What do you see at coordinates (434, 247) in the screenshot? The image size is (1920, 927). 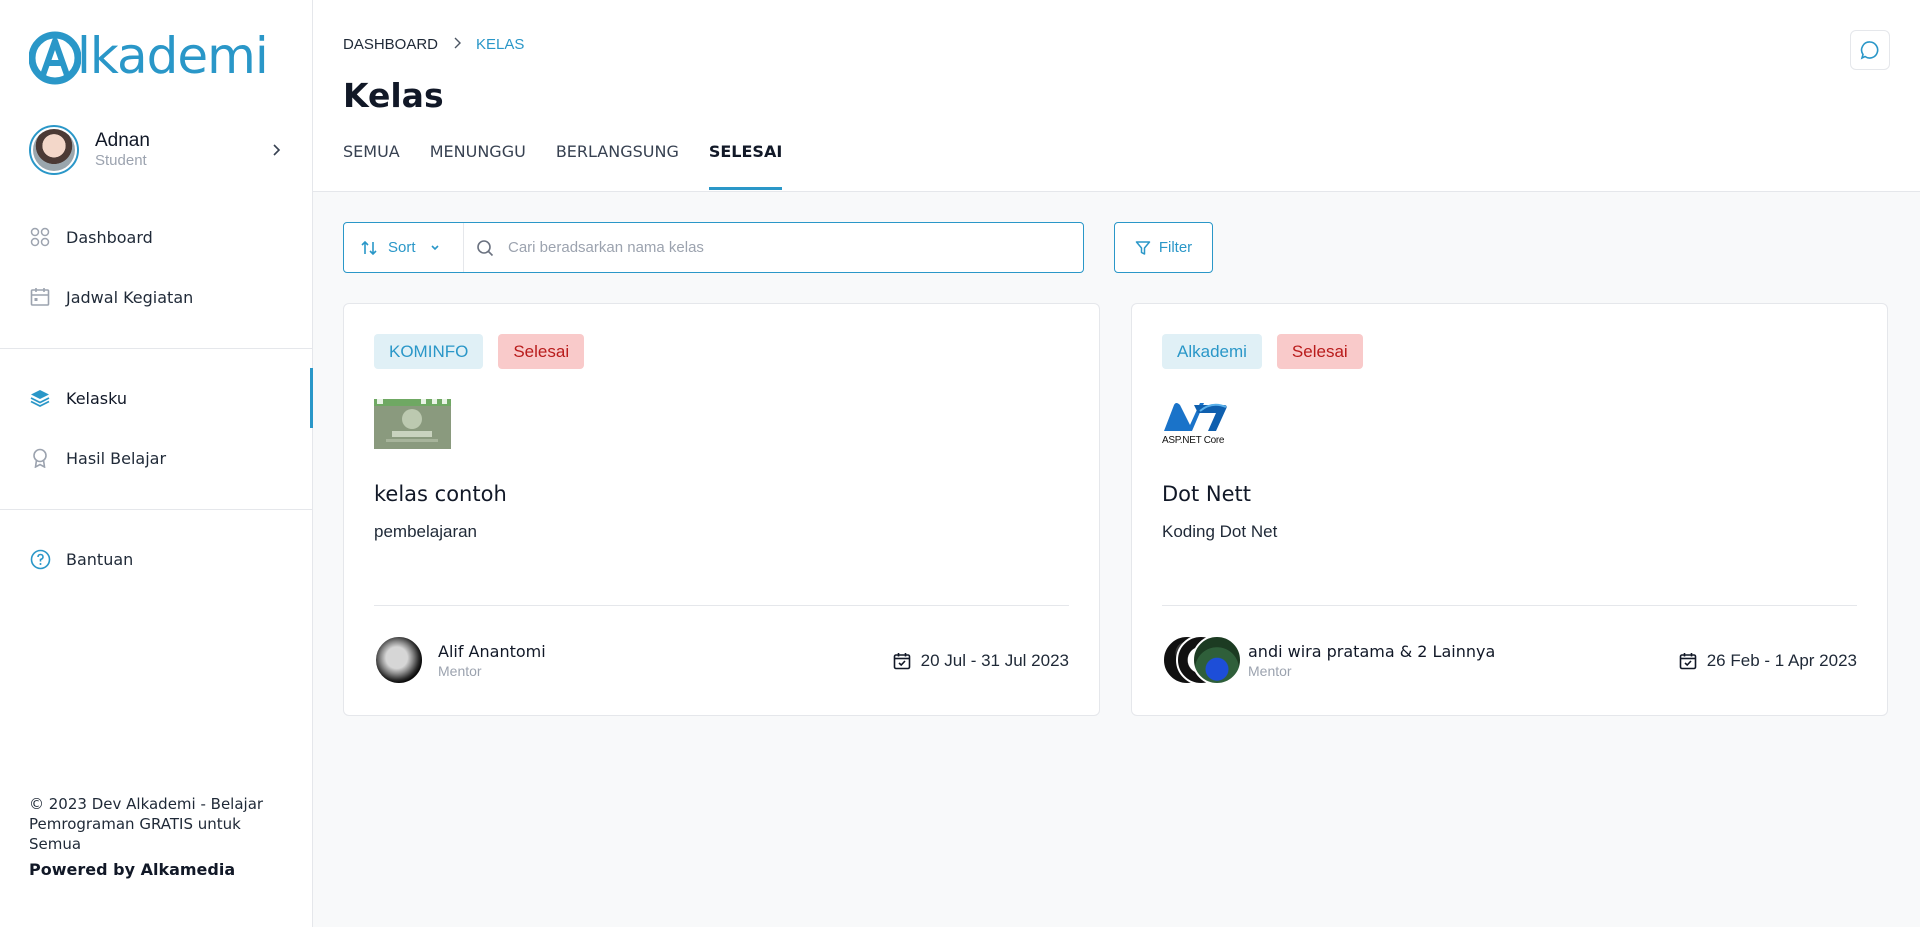 I see `chevron-down-icon` at bounding box center [434, 247].